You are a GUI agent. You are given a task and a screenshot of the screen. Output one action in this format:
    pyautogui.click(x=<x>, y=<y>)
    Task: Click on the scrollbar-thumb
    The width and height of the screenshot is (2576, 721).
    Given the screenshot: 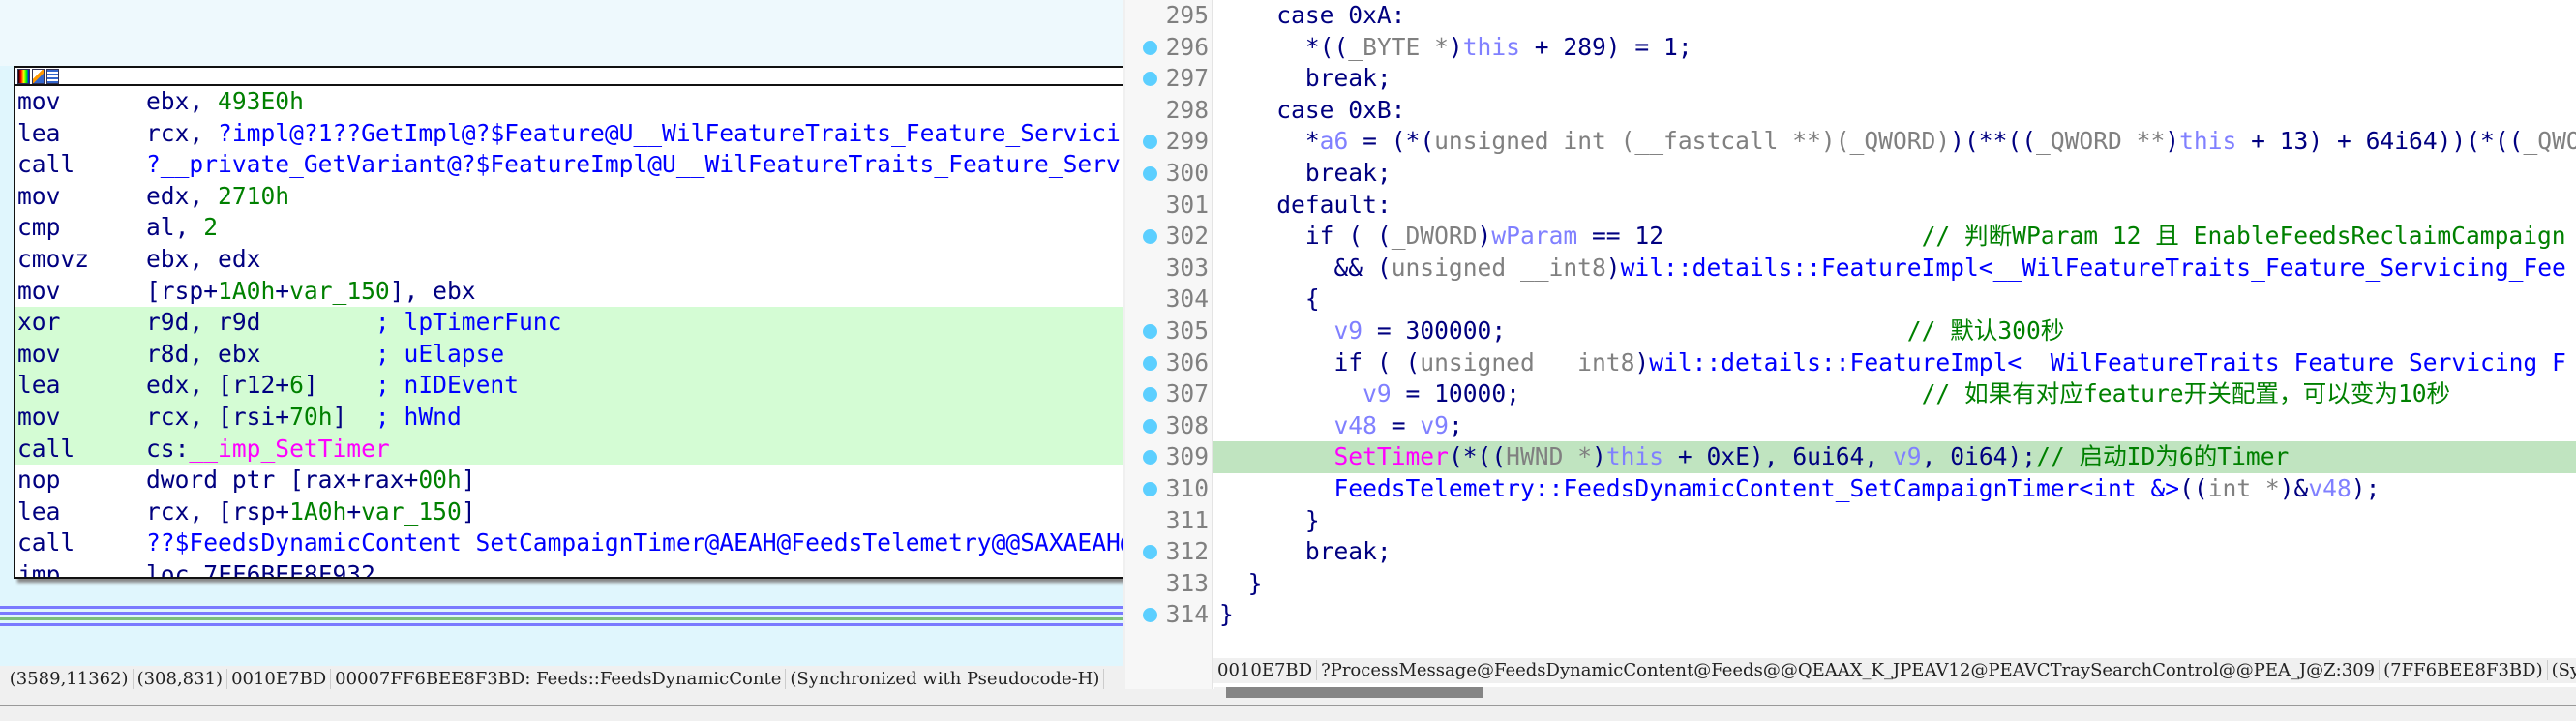 What is the action you would take?
    pyautogui.click(x=1354, y=692)
    